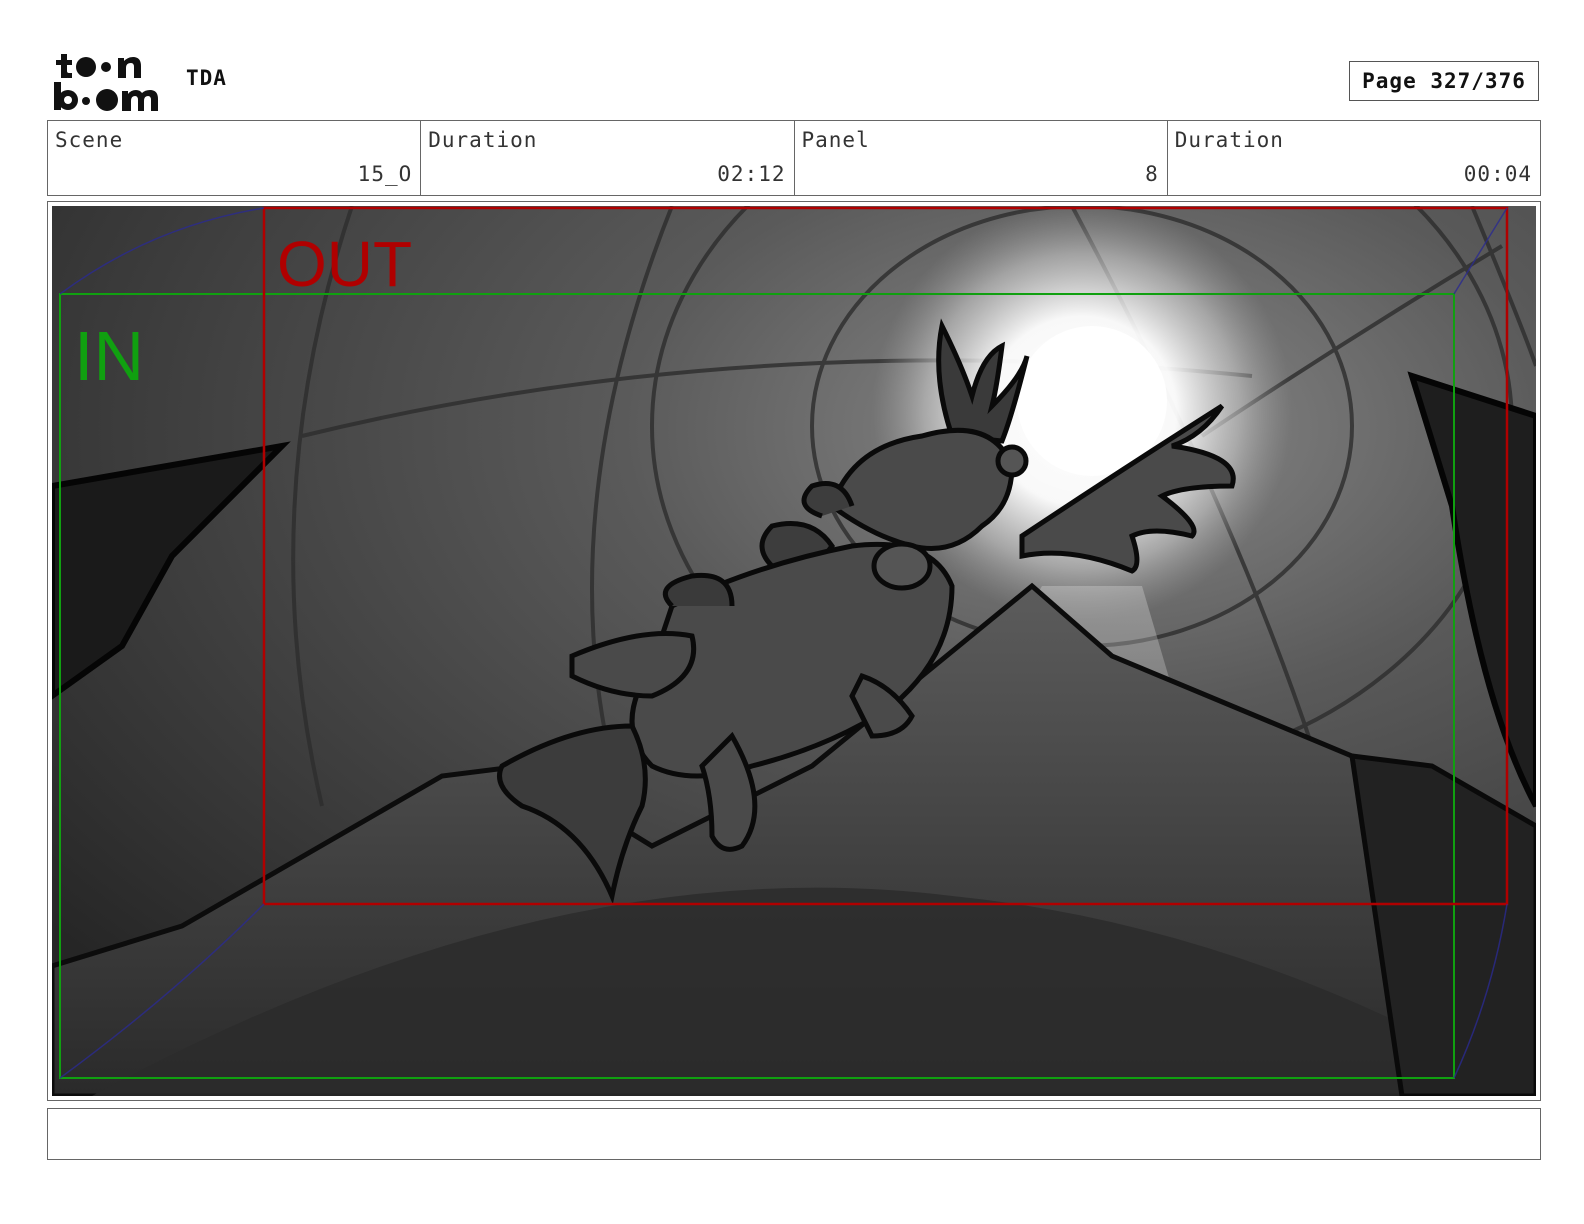  I want to click on in-frame-label: IN, so click(109, 356).